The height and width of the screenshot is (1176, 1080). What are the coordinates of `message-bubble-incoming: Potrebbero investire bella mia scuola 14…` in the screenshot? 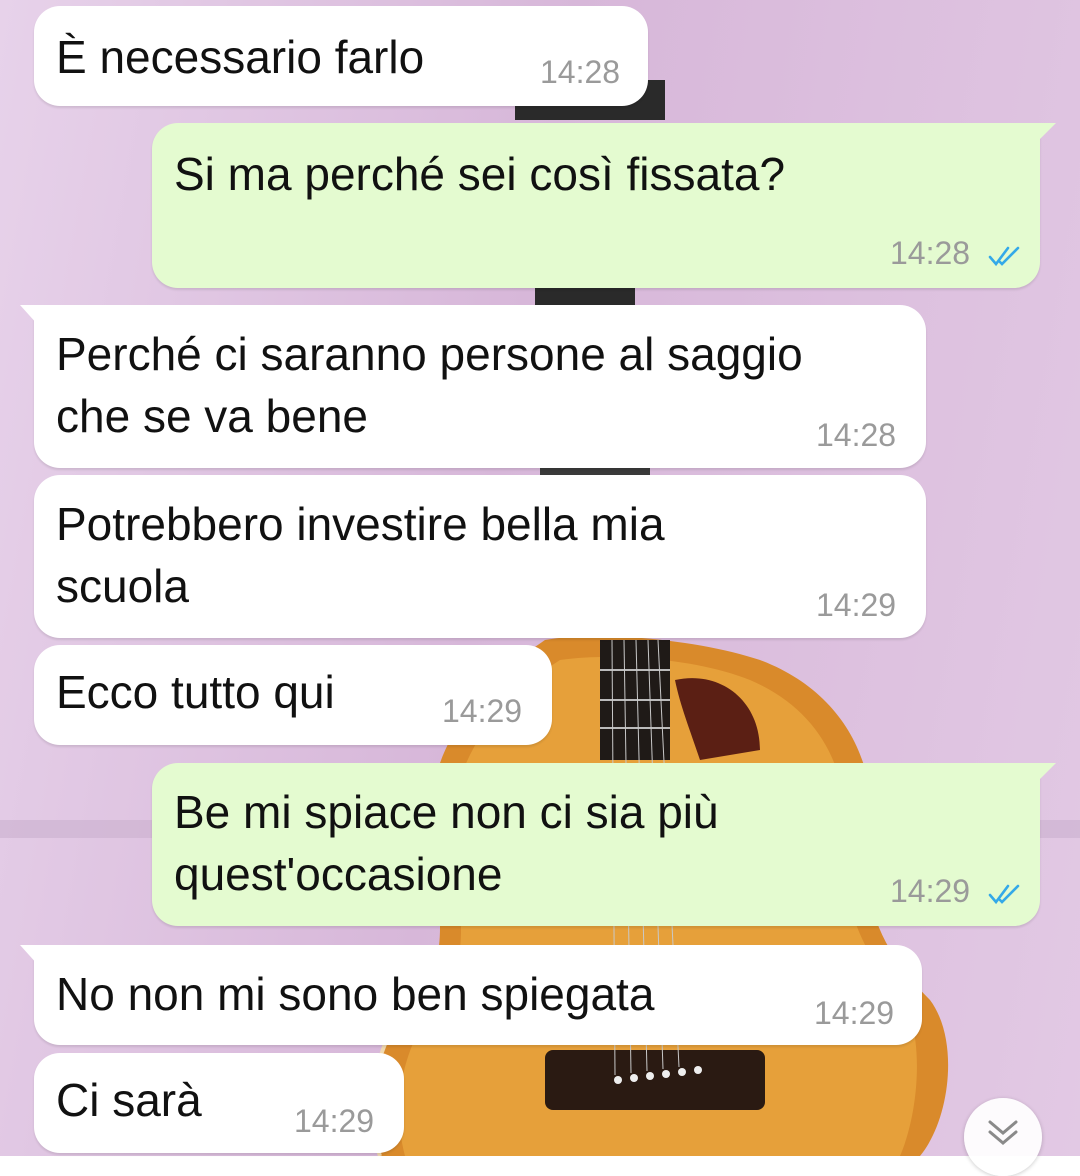 It's located at (480, 556).